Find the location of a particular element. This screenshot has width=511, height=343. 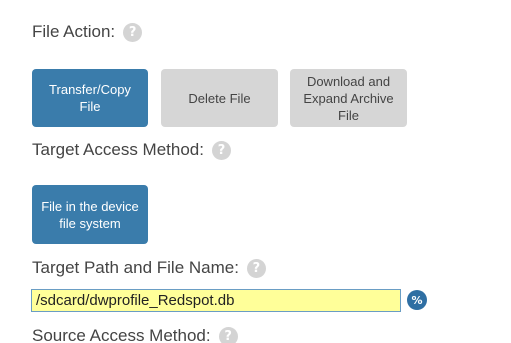

source-access-row: Source Access Method: ? is located at coordinates (135, 334).